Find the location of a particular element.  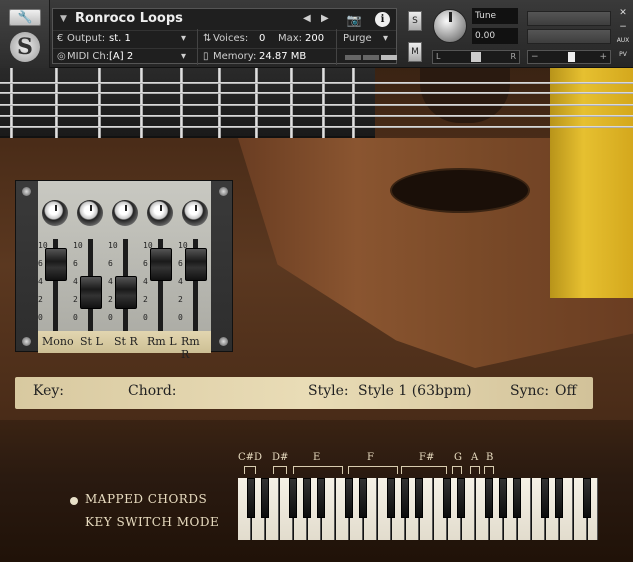

solo-button: S is located at coordinates (415, 21).